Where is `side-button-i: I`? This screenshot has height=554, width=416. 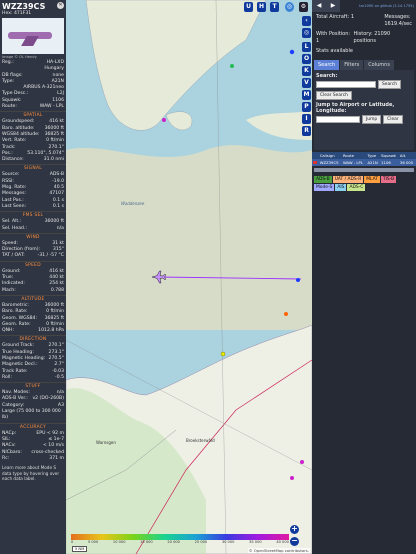
side-button-i: I is located at coordinates (306, 119).